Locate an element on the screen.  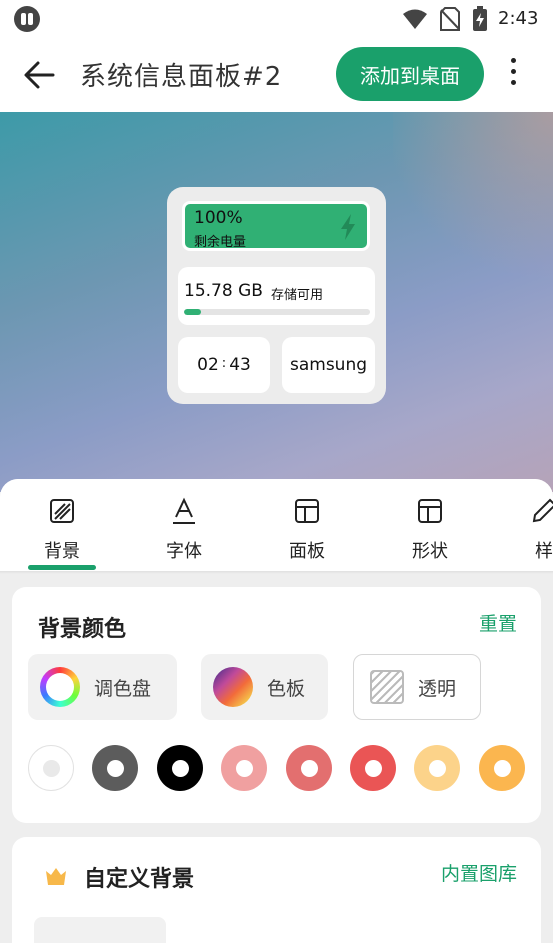
tab-panel: 面板 is located at coordinates (307, 530).